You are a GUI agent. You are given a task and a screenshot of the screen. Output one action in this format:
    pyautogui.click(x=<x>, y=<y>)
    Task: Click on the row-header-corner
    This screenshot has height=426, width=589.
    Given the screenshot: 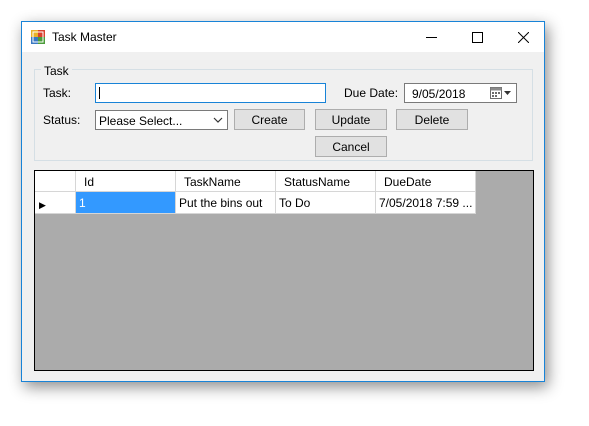 What is the action you would take?
    pyautogui.click(x=55, y=181)
    